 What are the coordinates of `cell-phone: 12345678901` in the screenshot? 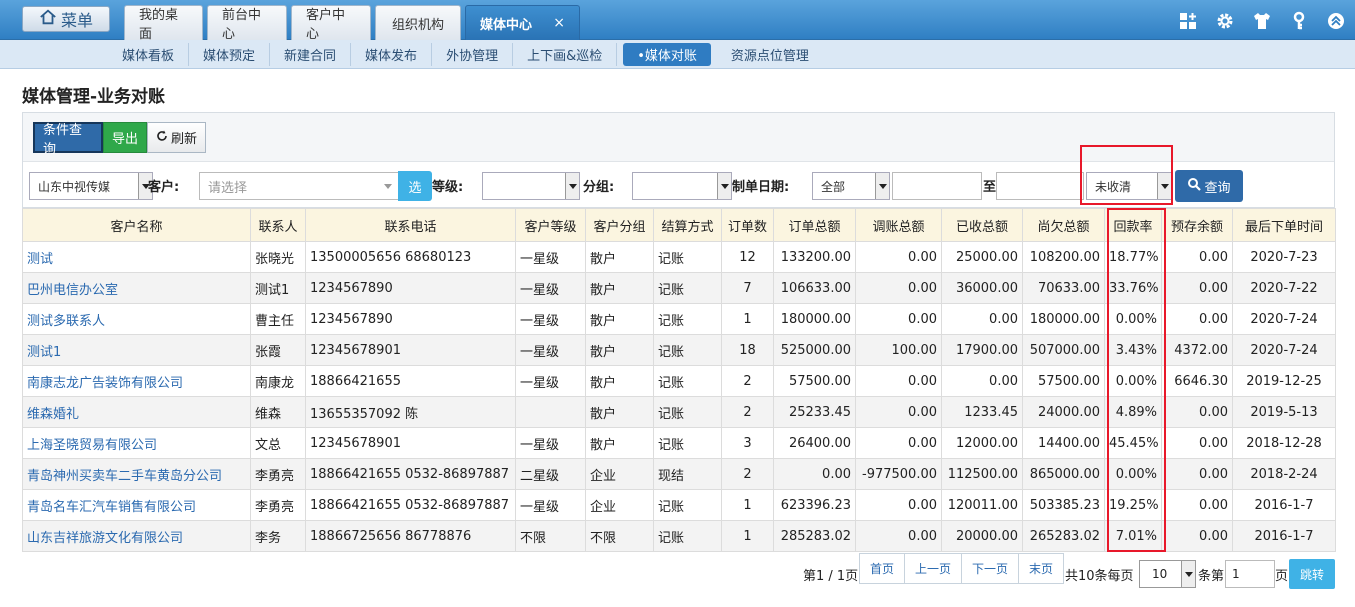 It's located at (410, 350).